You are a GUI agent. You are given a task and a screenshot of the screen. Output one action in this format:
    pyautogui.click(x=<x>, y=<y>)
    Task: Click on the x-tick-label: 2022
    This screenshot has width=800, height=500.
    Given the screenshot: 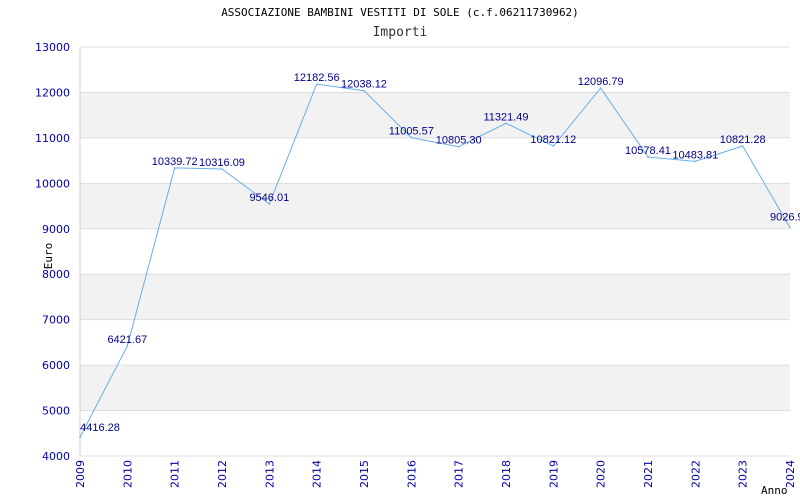 What is the action you would take?
    pyautogui.click(x=695, y=474)
    